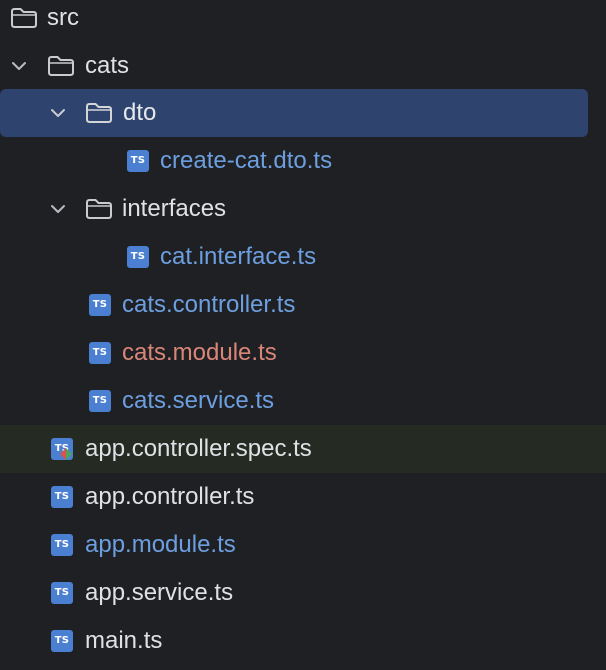 This screenshot has height=670, width=606. What do you see at coordinates (140, 112) in the screenshot?
I see `tree-item-label: dto` at bounding box center [140, 112].